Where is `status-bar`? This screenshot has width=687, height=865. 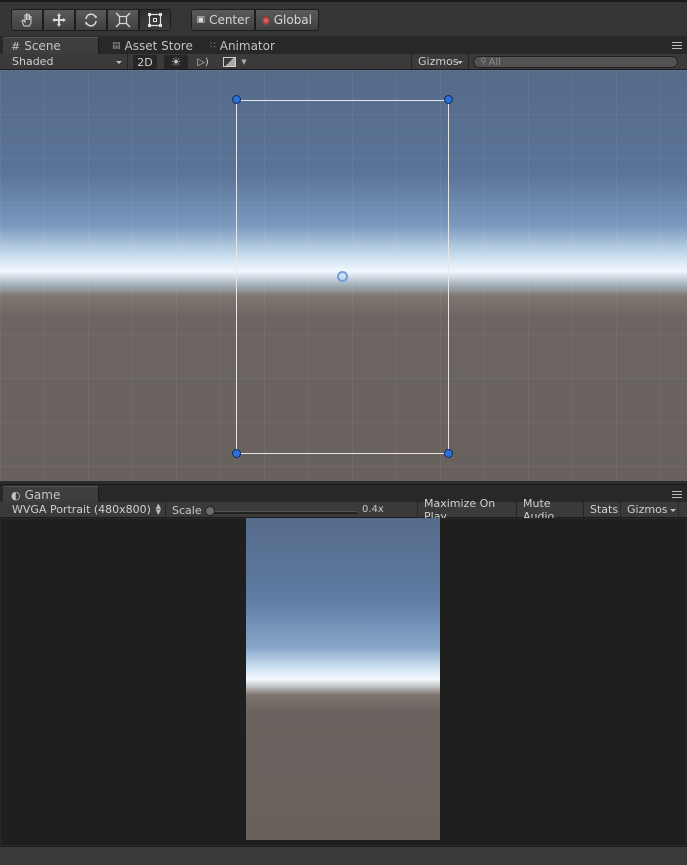 status-bar is located at coordinates (343, 855).